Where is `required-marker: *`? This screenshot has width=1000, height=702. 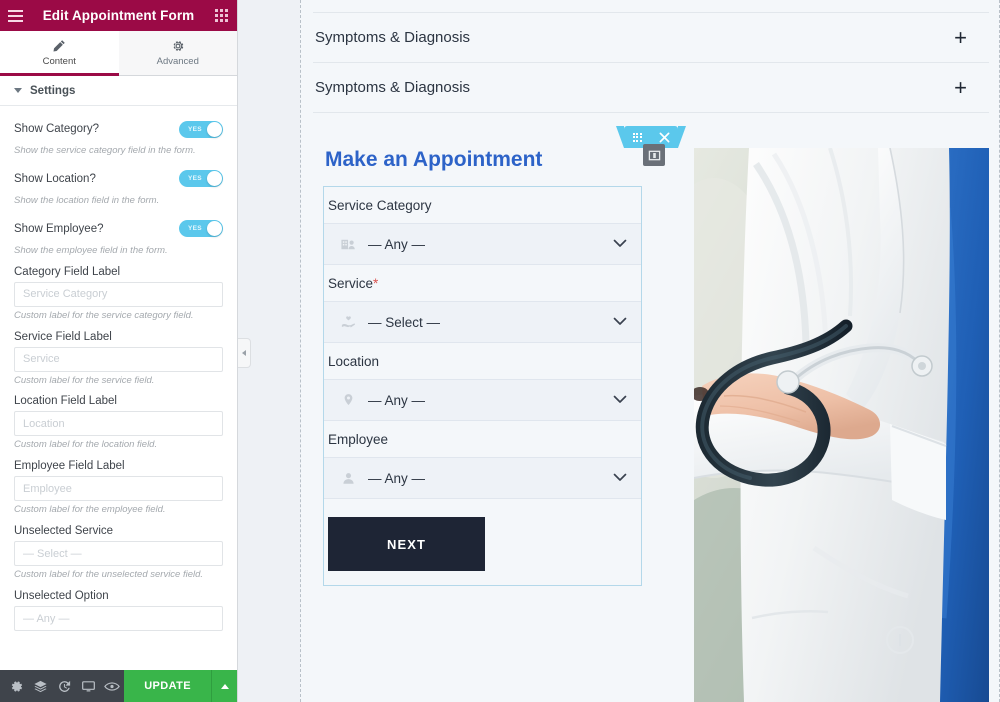
required-marker: * is located at coordinates (376, 283).